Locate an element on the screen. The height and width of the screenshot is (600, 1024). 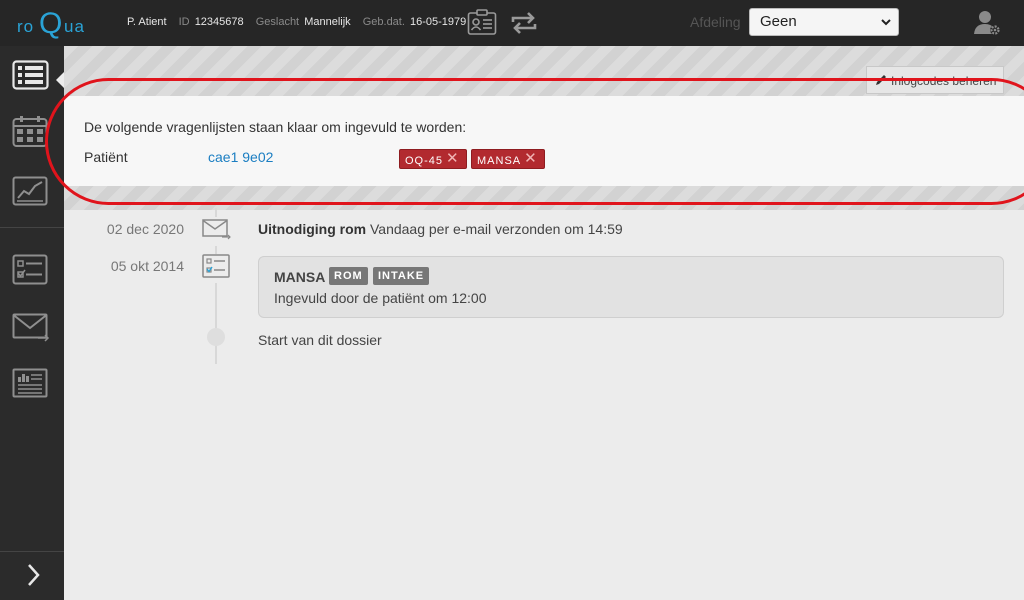
logo-part: ua is located at coordinates (74, 26).